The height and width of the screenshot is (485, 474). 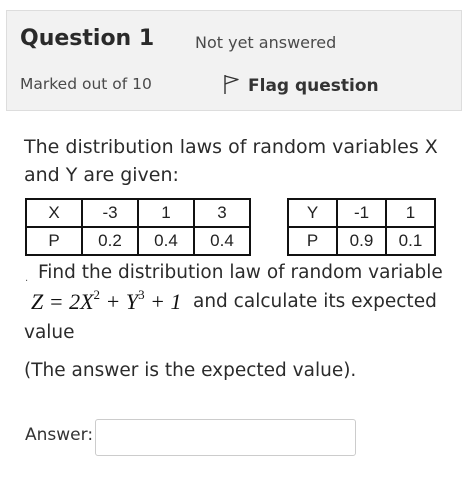 I want to click on question-text-line: (The answer is the expected value)., so click(x=190, y=370).